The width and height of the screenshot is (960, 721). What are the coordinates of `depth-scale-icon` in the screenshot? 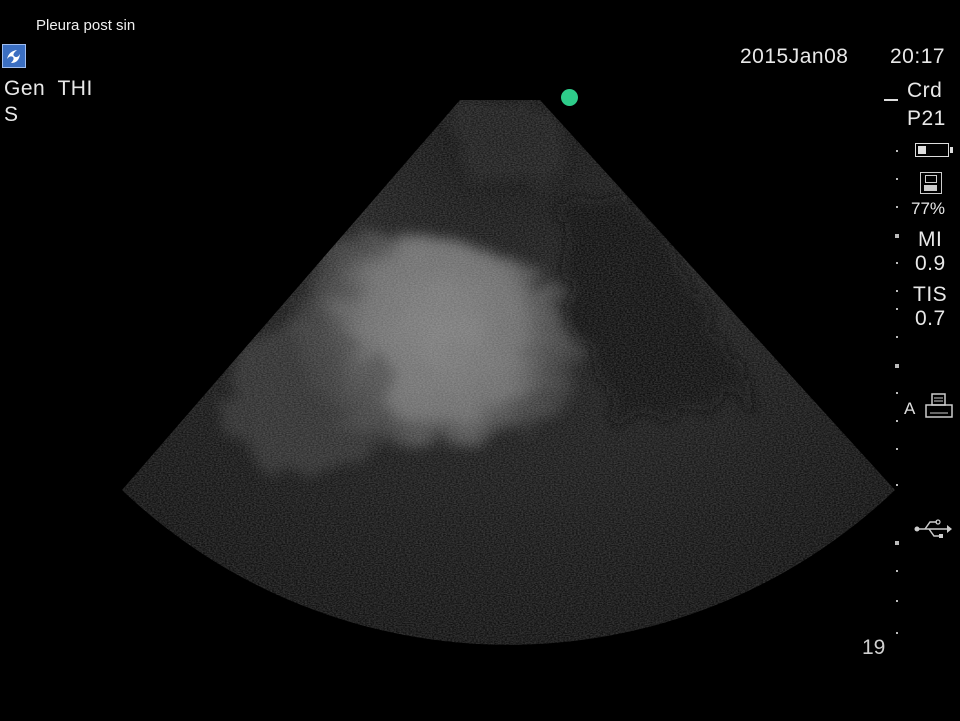 It's located at (897, 392).